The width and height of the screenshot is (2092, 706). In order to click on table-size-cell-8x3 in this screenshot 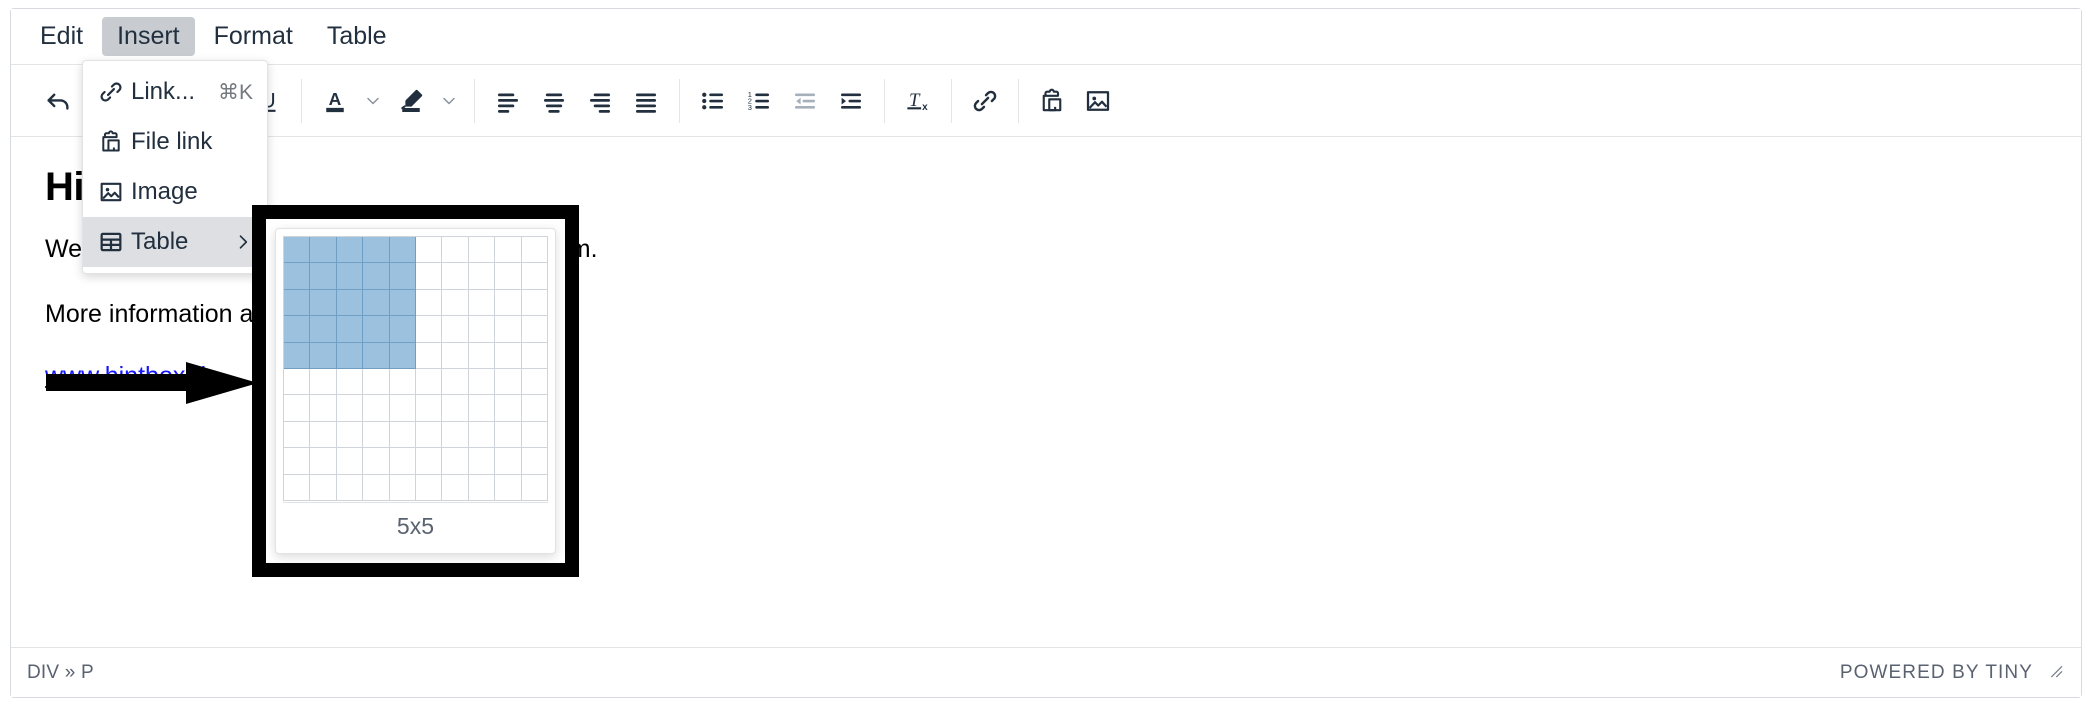, I will do `click(350, 435)`.